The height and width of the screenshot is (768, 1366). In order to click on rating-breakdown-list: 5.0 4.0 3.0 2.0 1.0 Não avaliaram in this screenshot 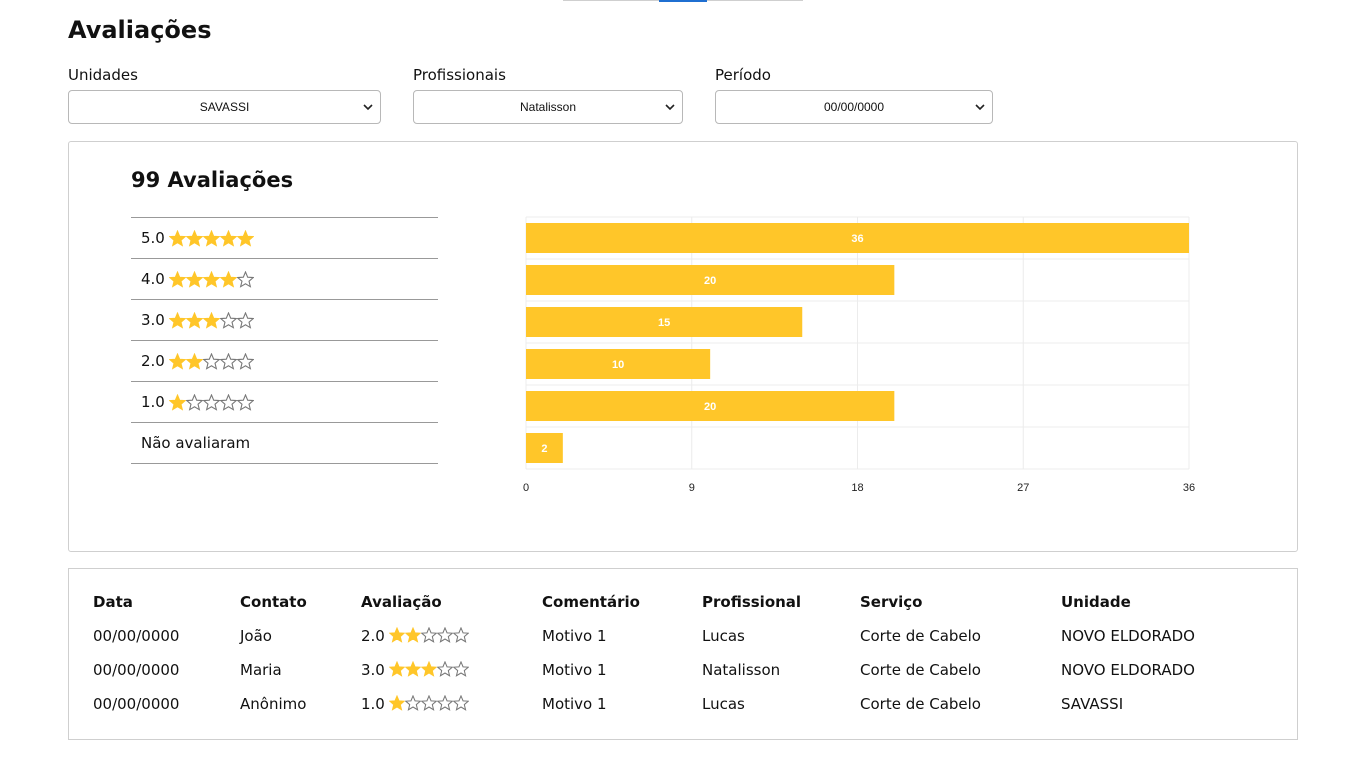, I will do `click(284, 340)`.